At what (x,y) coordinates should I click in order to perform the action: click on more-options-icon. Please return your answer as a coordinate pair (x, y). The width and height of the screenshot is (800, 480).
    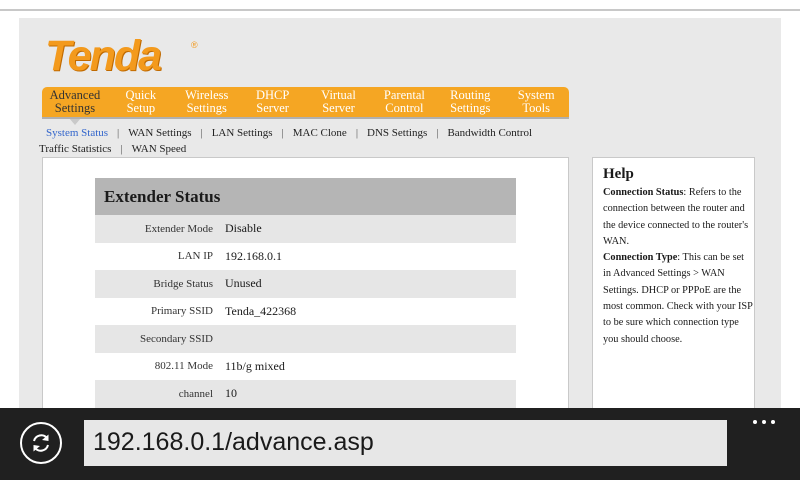
    Looking at the image, I should click on (765, 420).